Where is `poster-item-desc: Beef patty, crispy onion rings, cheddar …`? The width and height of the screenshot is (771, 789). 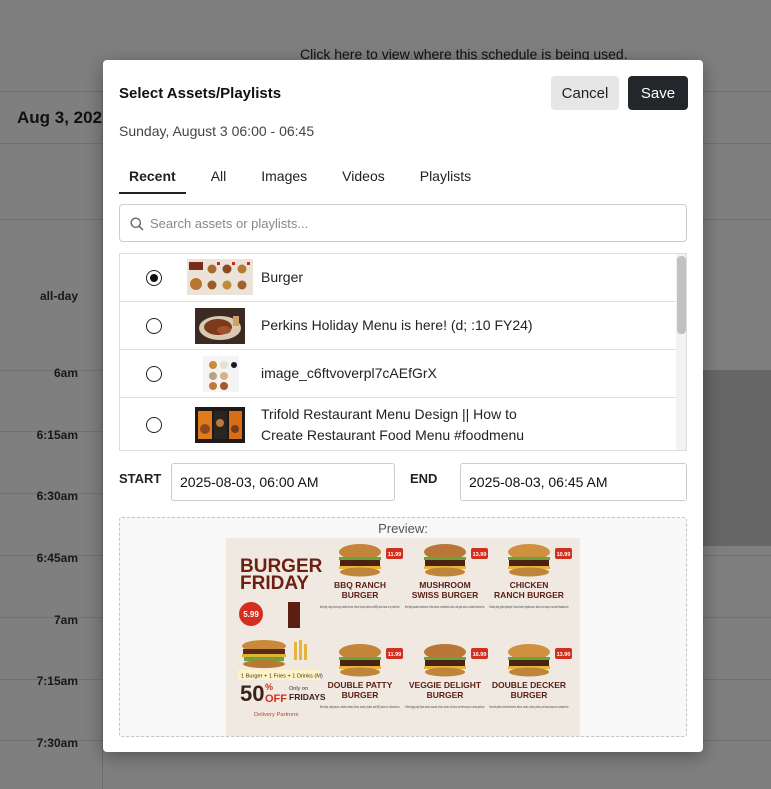 poster-item-desc: Beef patty, crispy onion rings, cheddar … is located at coordinates (360, 607).